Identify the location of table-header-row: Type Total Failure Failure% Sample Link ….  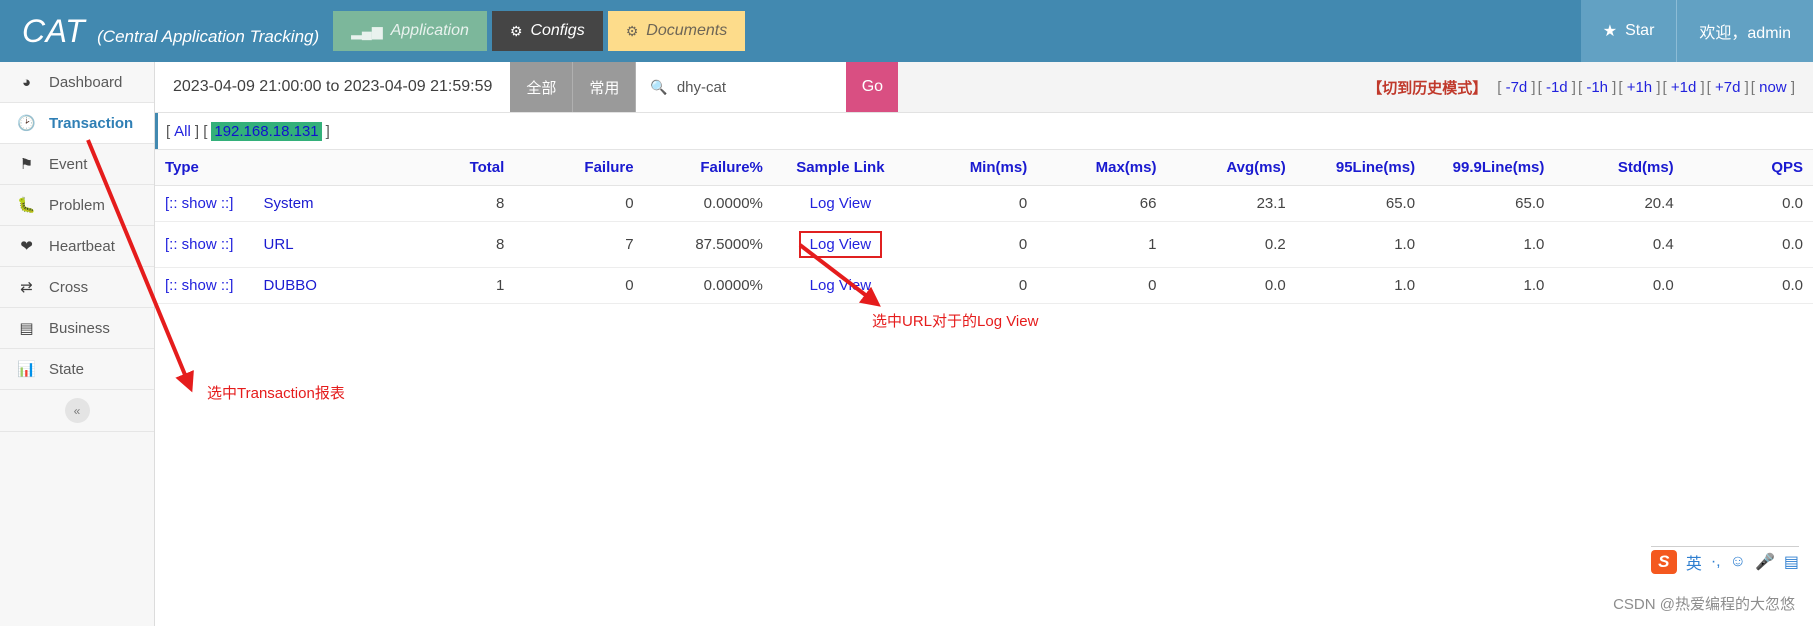
(984, 167).